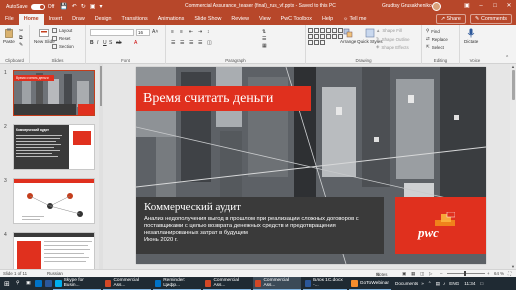 The height and width of the screenshot is (290, 516). I want to click on start-slideshow-icon: ▣, so click(93, 6).